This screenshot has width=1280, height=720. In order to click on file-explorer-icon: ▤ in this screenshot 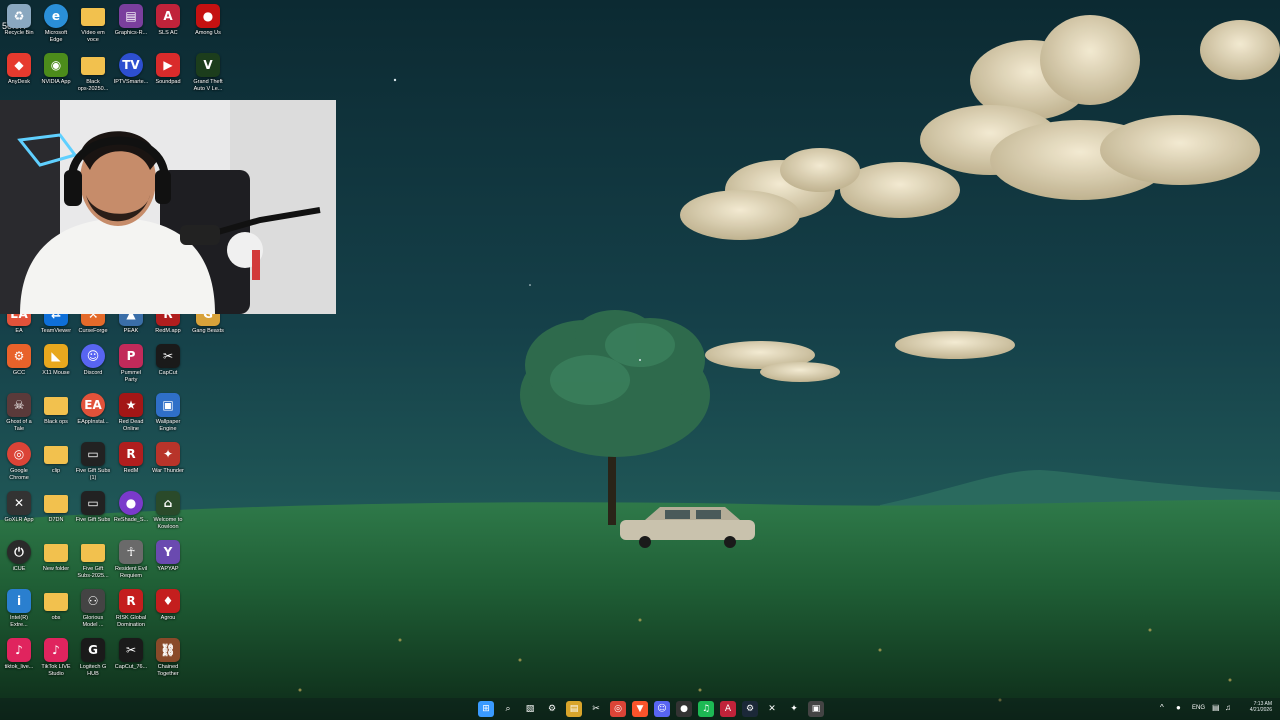, I will do `click(574, 709)`.